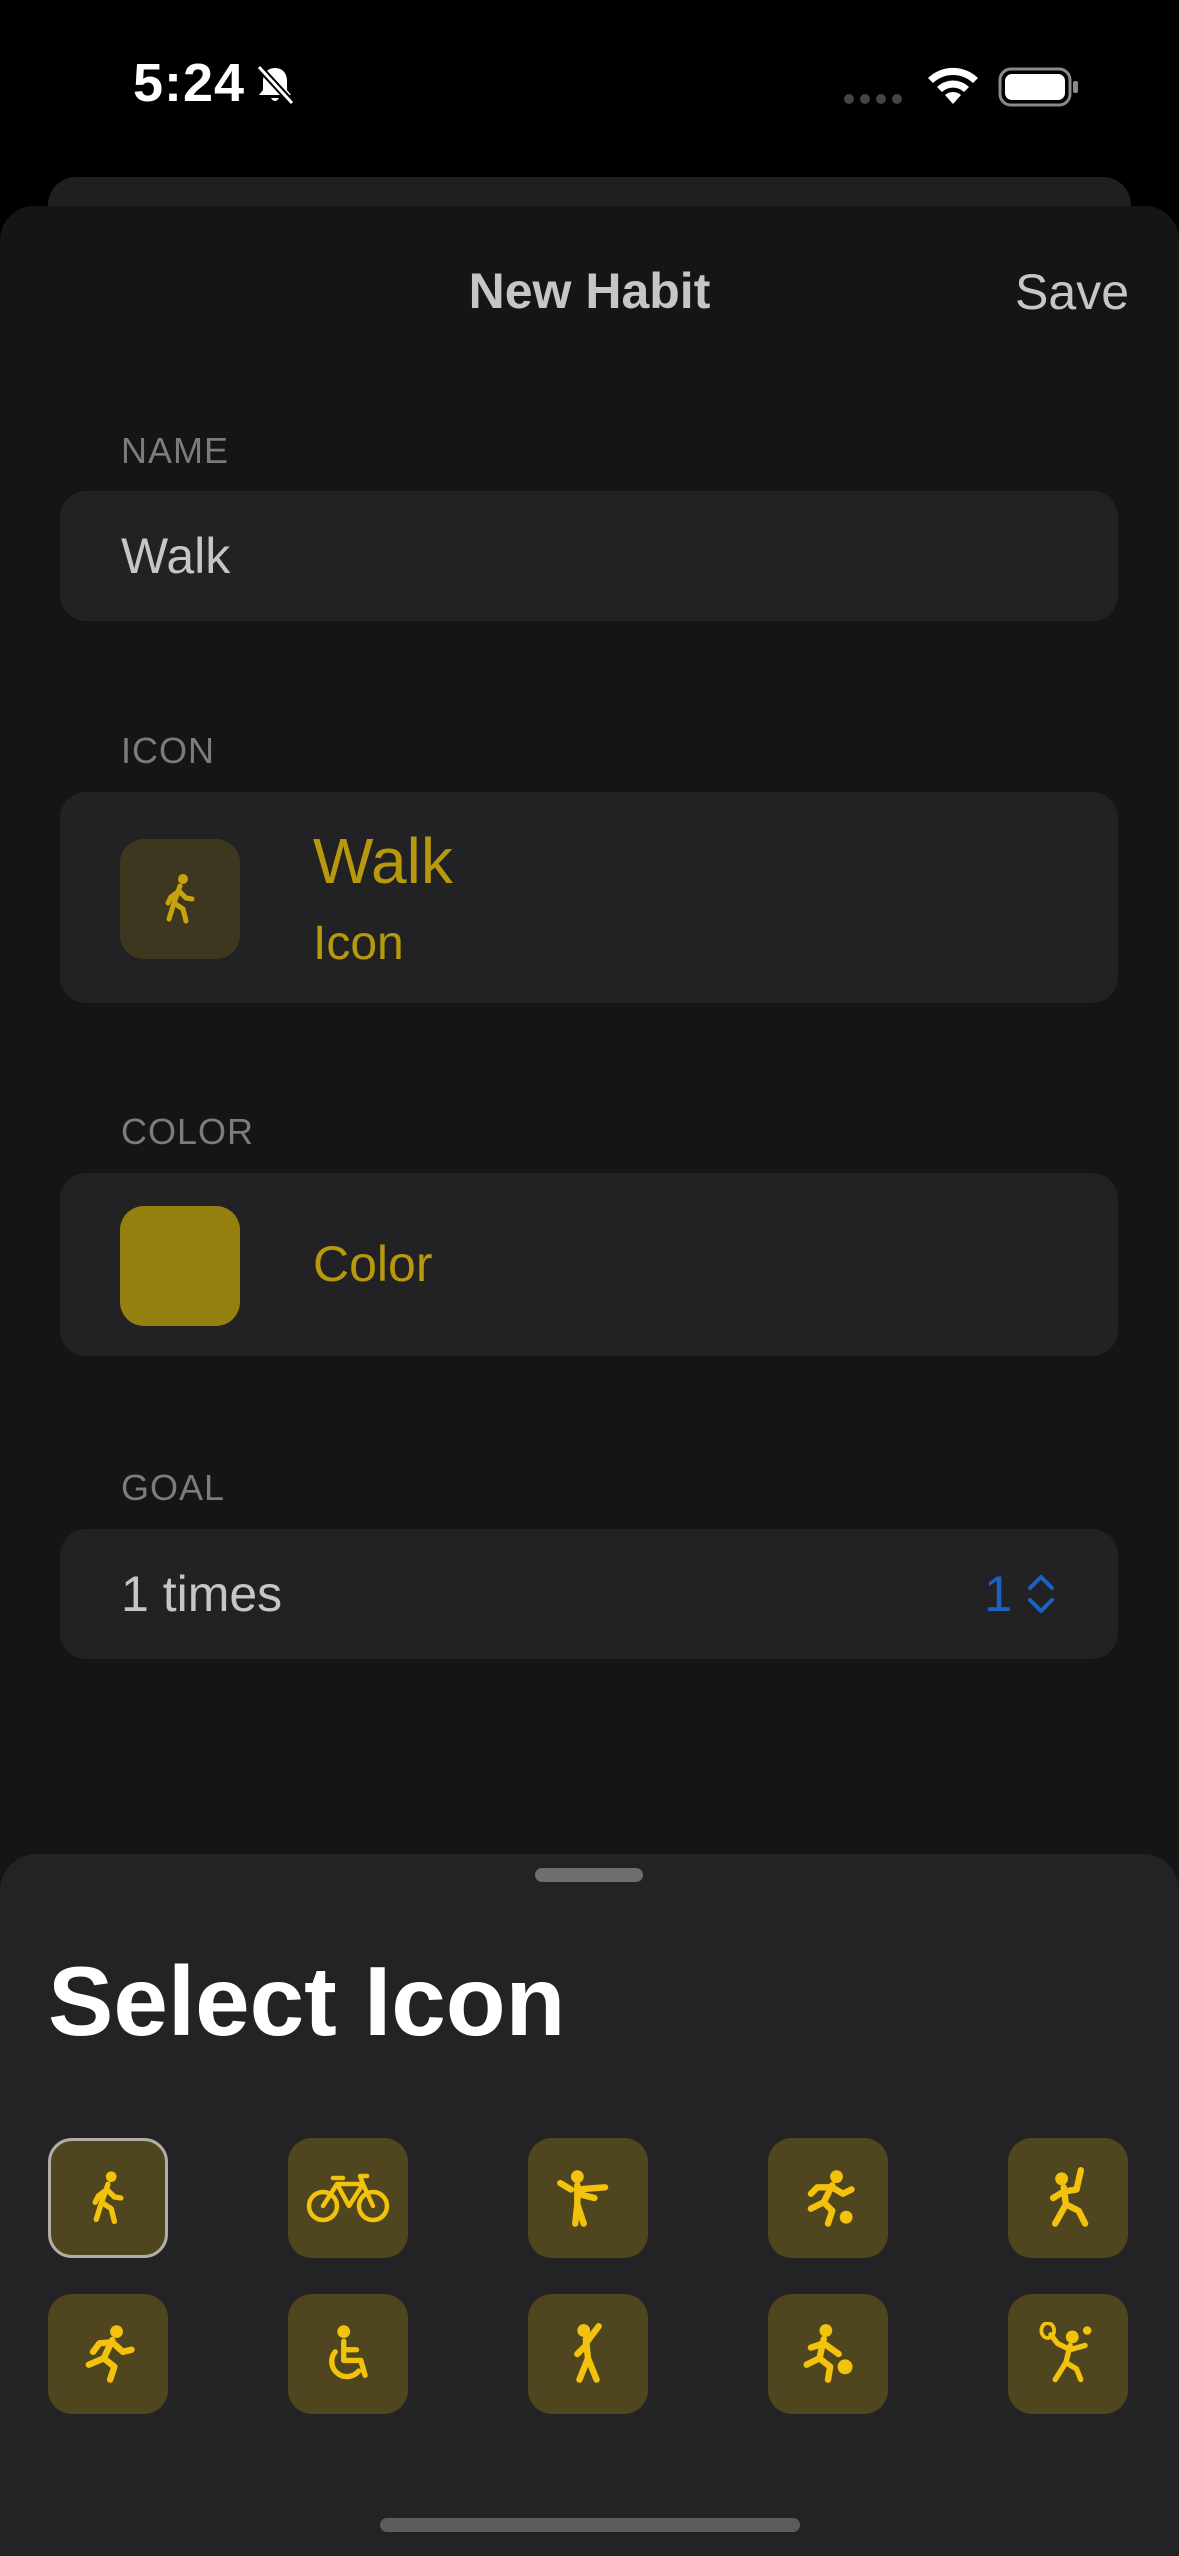 Image resolution: width=1179 pixels, height=2556 pixels. Describe the element at coordinates (590, 2525) in the screenshot. I see `home-indicator` at that location.